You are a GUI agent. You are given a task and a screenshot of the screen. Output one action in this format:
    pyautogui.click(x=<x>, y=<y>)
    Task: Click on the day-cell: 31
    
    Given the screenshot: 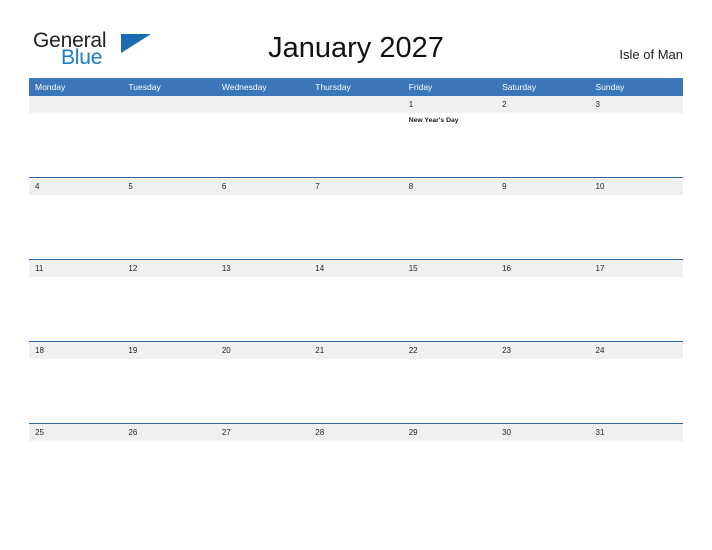 What is the action you would take?
    pyautogui.click(x=636, y=432)
    